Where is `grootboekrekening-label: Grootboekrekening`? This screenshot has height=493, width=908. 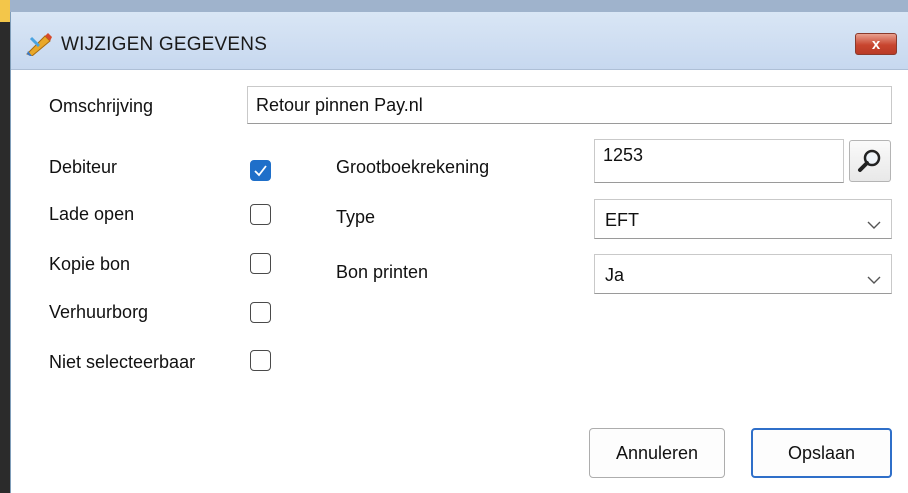
grootboekrekening-label: Grootboekrekening is located at coordinates (413, 167).